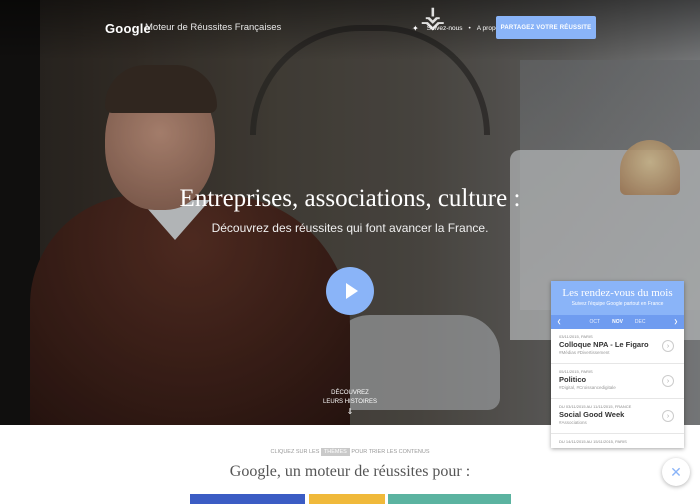  I want to click on chevron-right-icon: ❯, so click(676, 322).